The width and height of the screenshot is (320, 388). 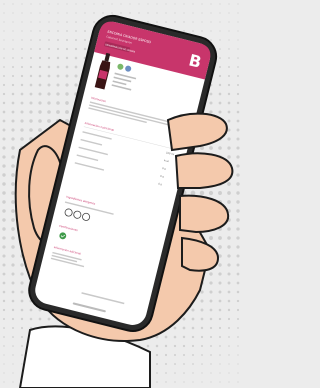 I want to click on finger-index, so click(x=197, y=132).